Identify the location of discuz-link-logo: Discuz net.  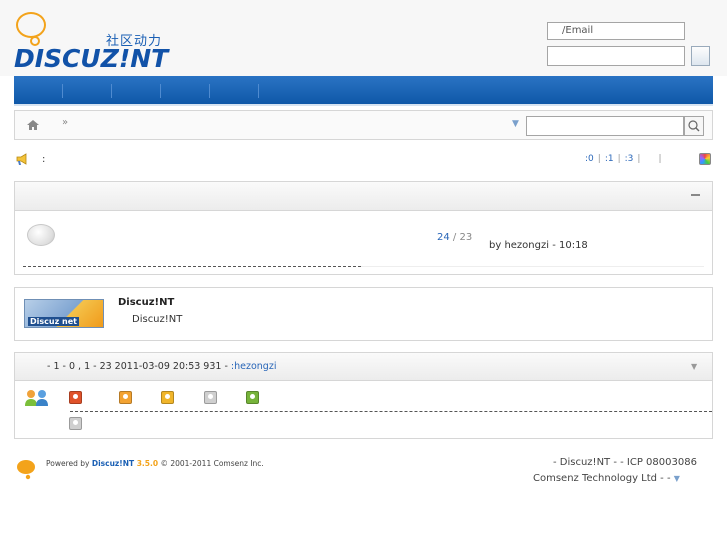
(64, 313).